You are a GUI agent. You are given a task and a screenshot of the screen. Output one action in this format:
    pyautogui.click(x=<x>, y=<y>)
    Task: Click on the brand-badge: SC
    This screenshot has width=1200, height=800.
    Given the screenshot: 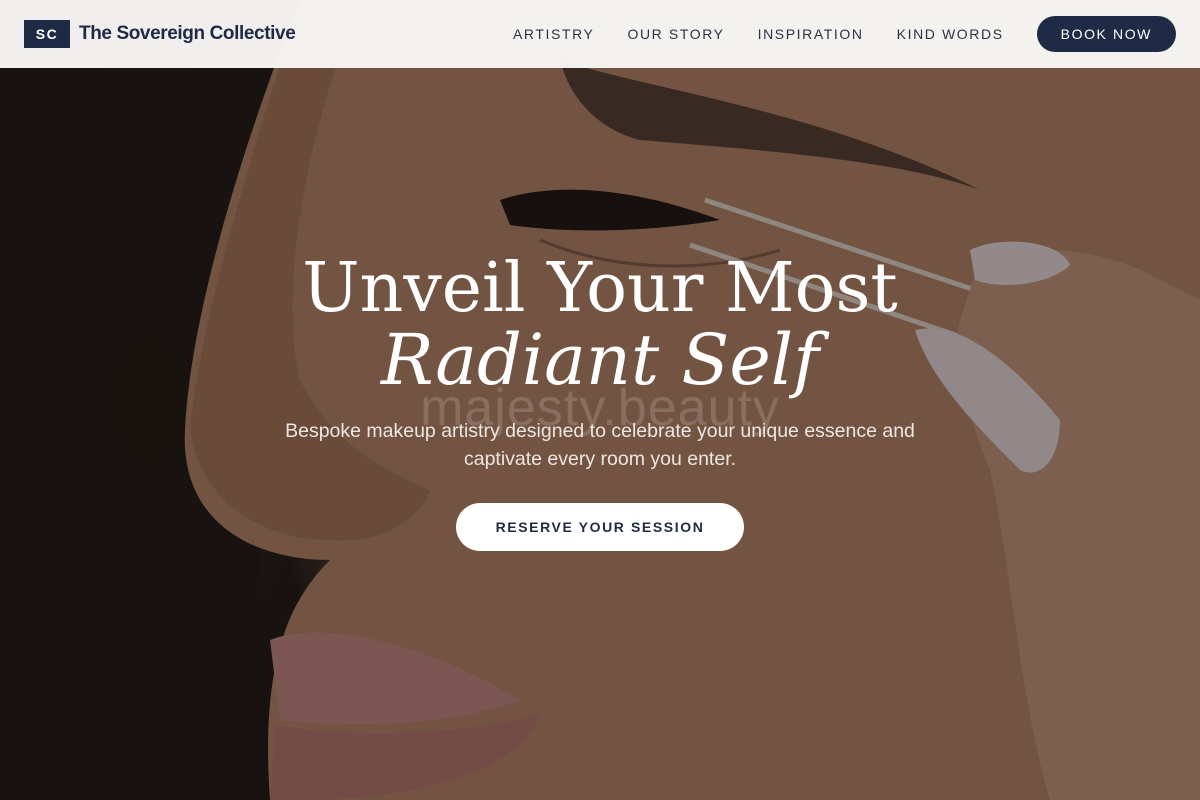 What is the action you would take?
    pyautogui.click(x=47, y=34)
    